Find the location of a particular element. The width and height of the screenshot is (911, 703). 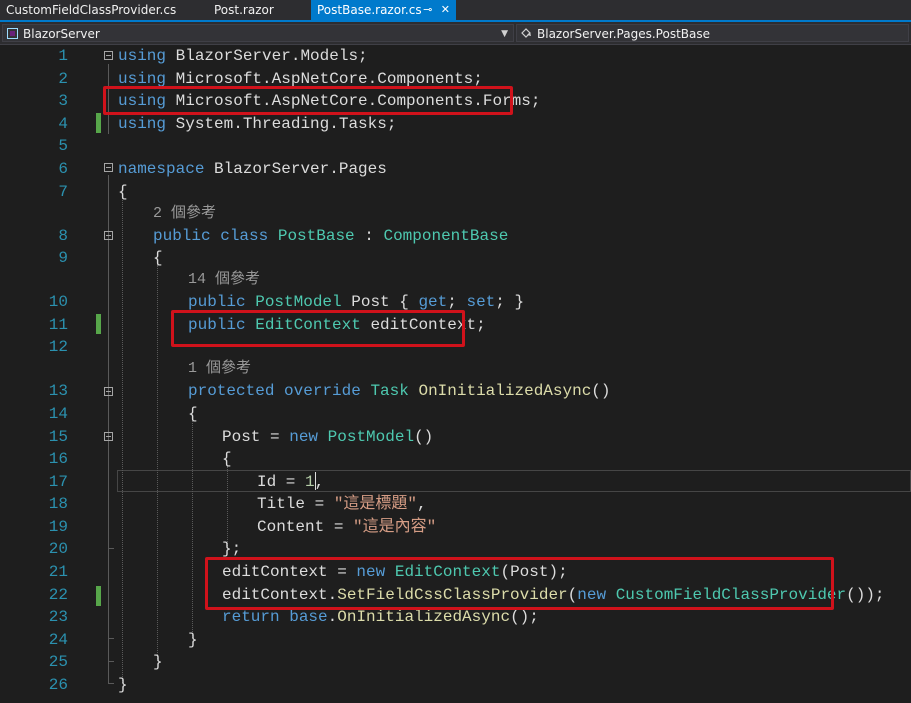

type-scope-dropdown: BlazorServer.Pages.PostBase is located at coordinates (712, 33).